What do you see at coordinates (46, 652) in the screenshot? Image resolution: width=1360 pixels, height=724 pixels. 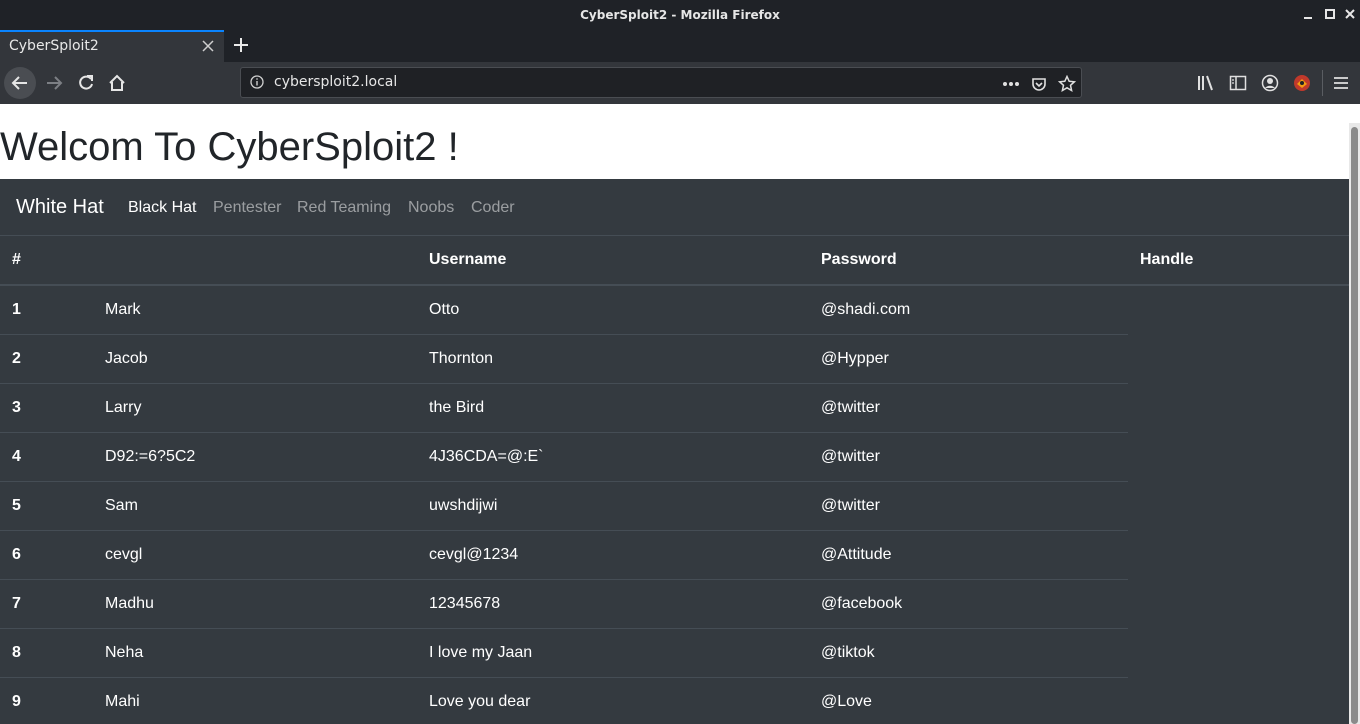 I see `row-number: 8` at bounding box center [46, 652].